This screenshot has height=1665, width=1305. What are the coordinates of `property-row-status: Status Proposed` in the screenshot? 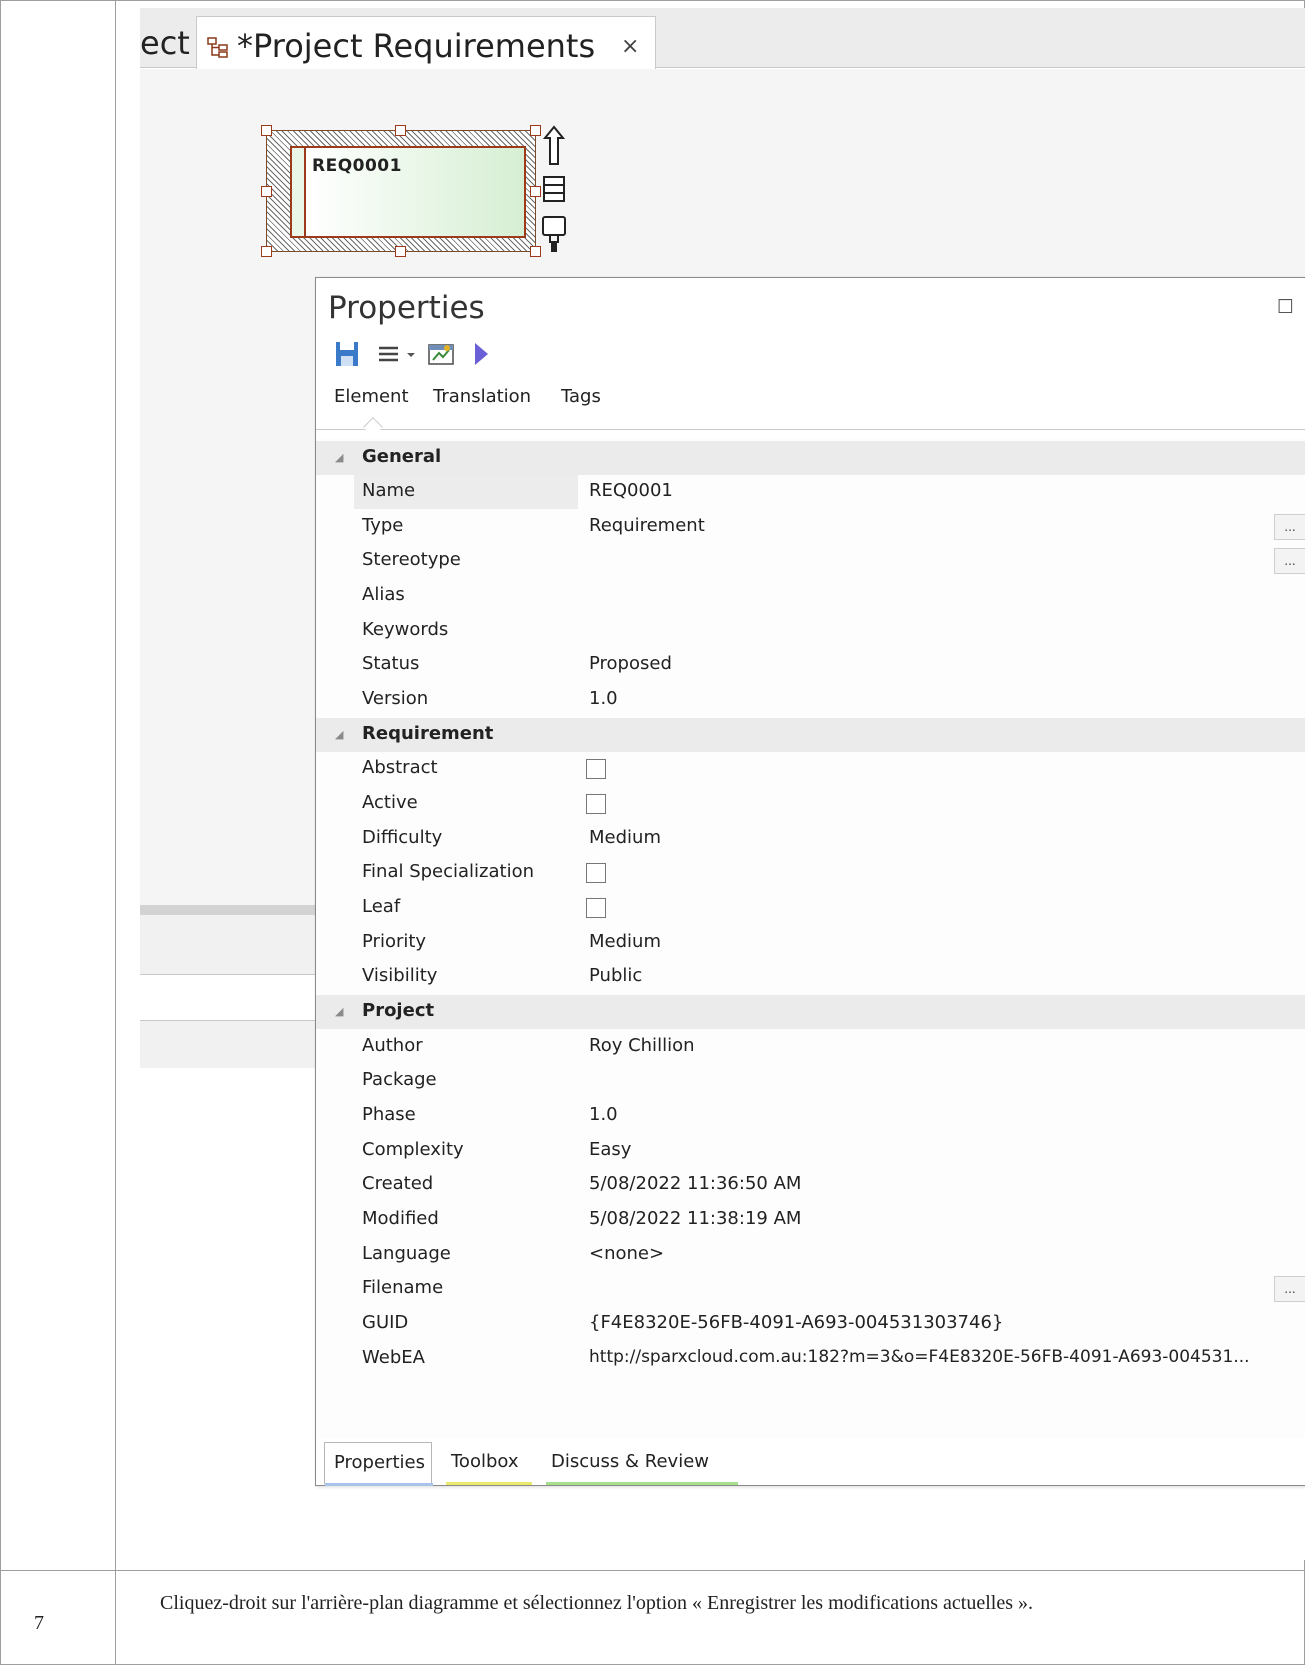 It's located at (810, 665).